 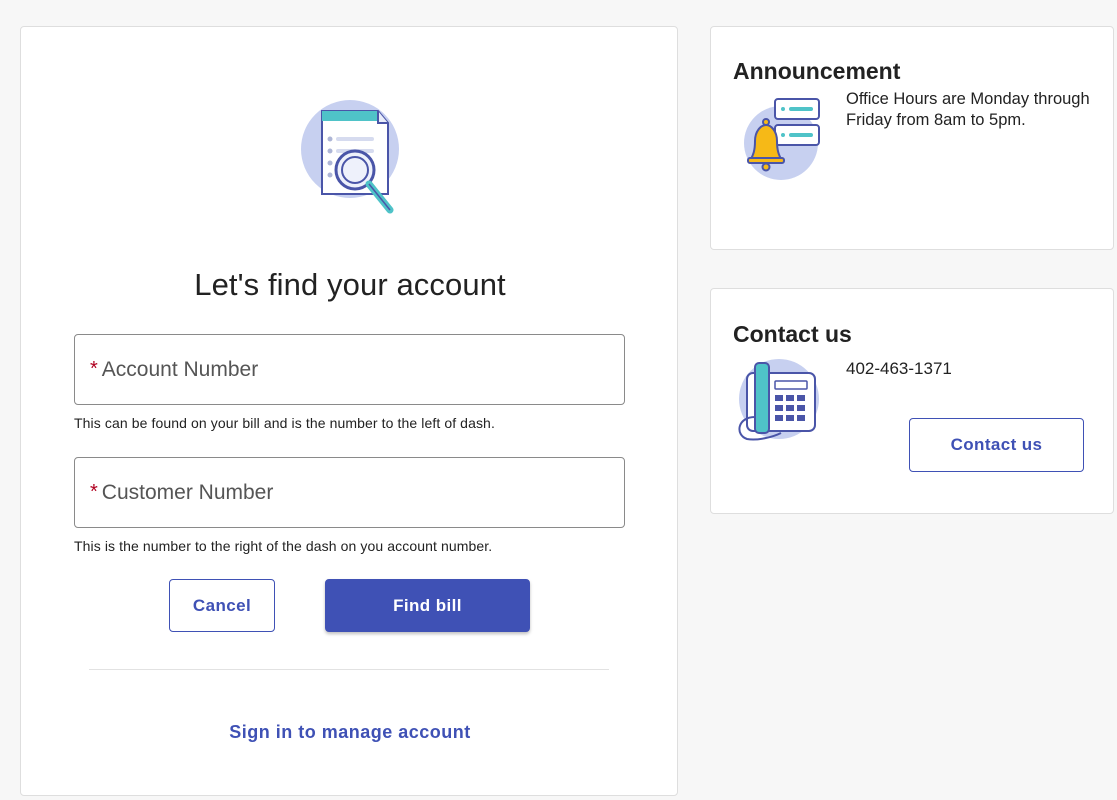 I want to click on customer-number-input, so click(x=349, y=492).